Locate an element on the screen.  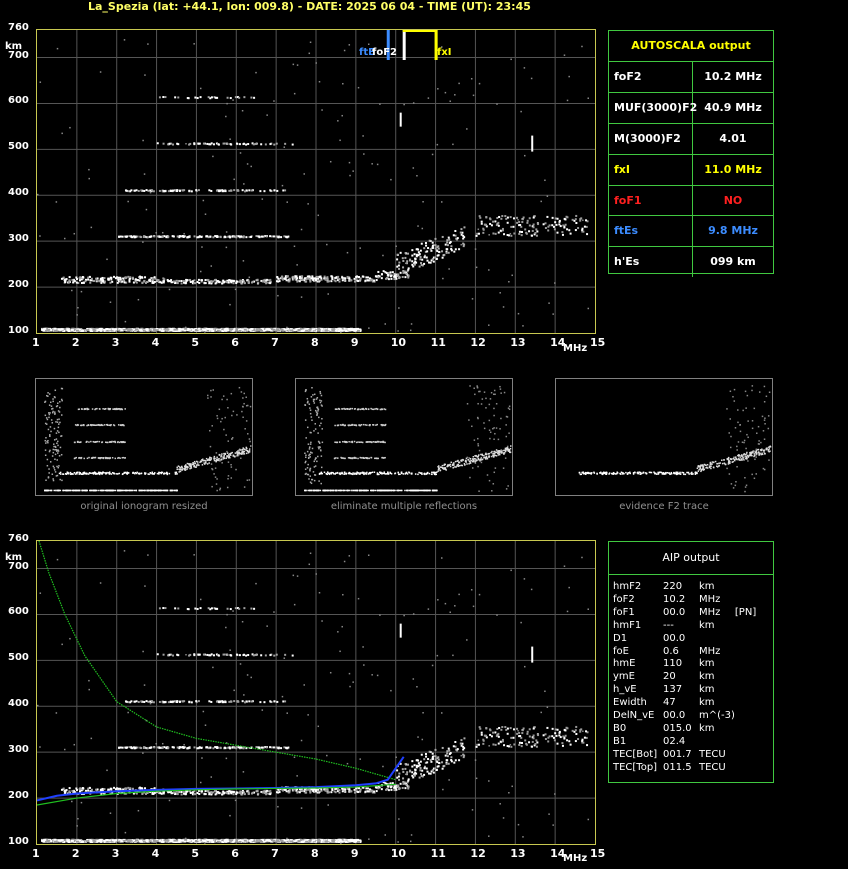
autoscala-row-m3000f2: M(3000)F2 4.01 is located at coordinates (691, 139).